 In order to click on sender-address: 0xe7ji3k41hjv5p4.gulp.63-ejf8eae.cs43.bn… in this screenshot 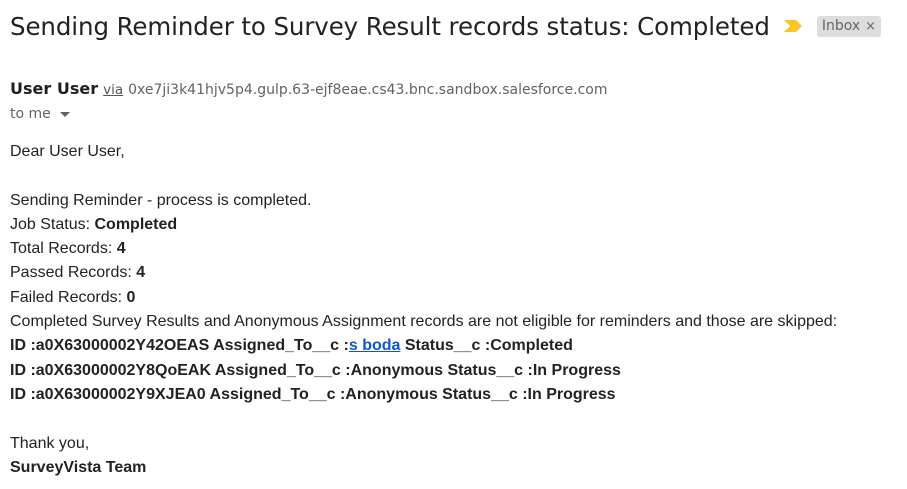, I will do `click(368, 90)`.